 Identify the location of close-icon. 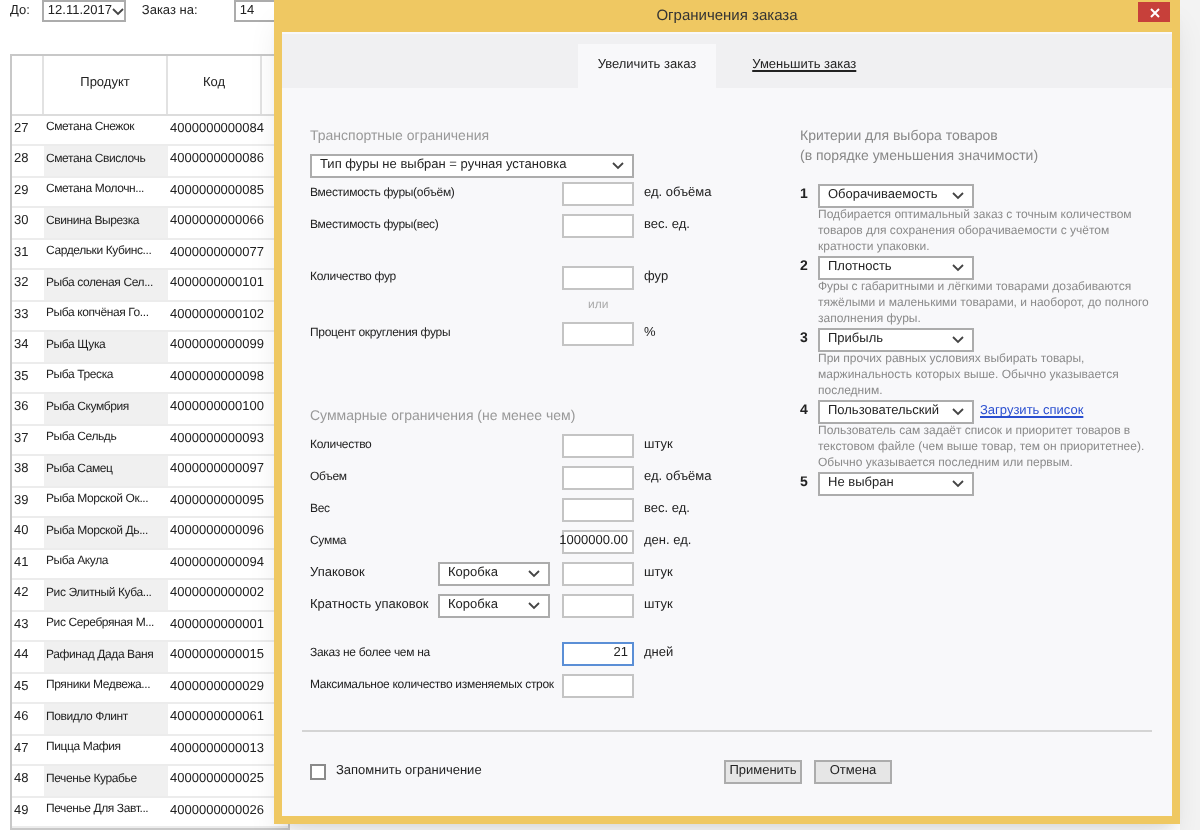
(1154, 12).